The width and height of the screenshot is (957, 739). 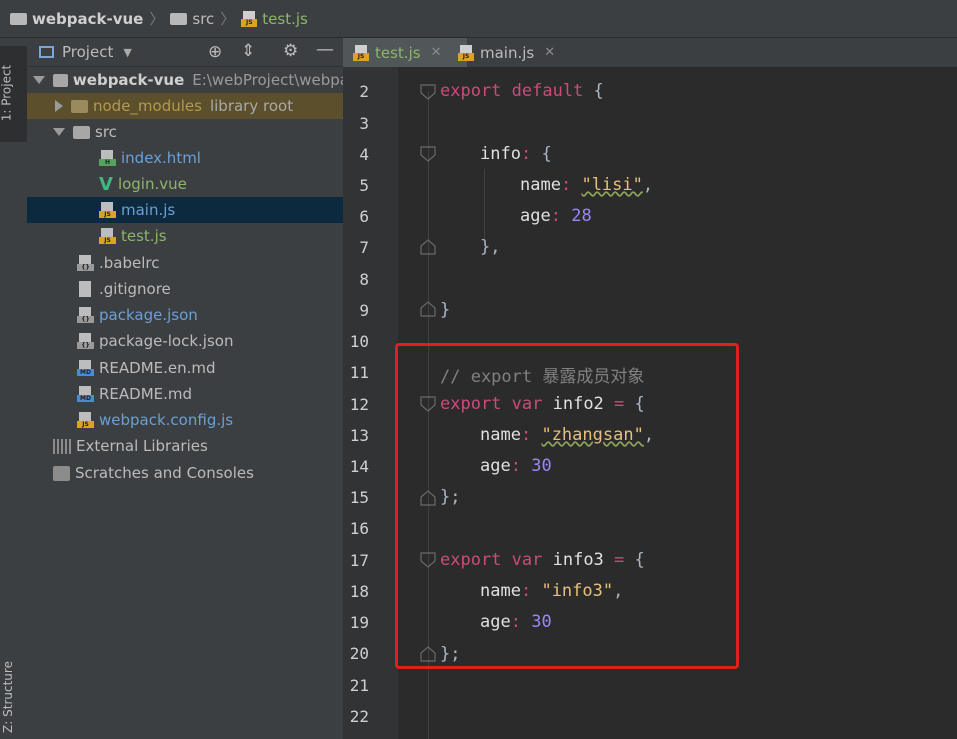 What do you see at coordinates (359, 497) in the screenshot?
I see `line-number: 15` at bounding box center [359, 497].